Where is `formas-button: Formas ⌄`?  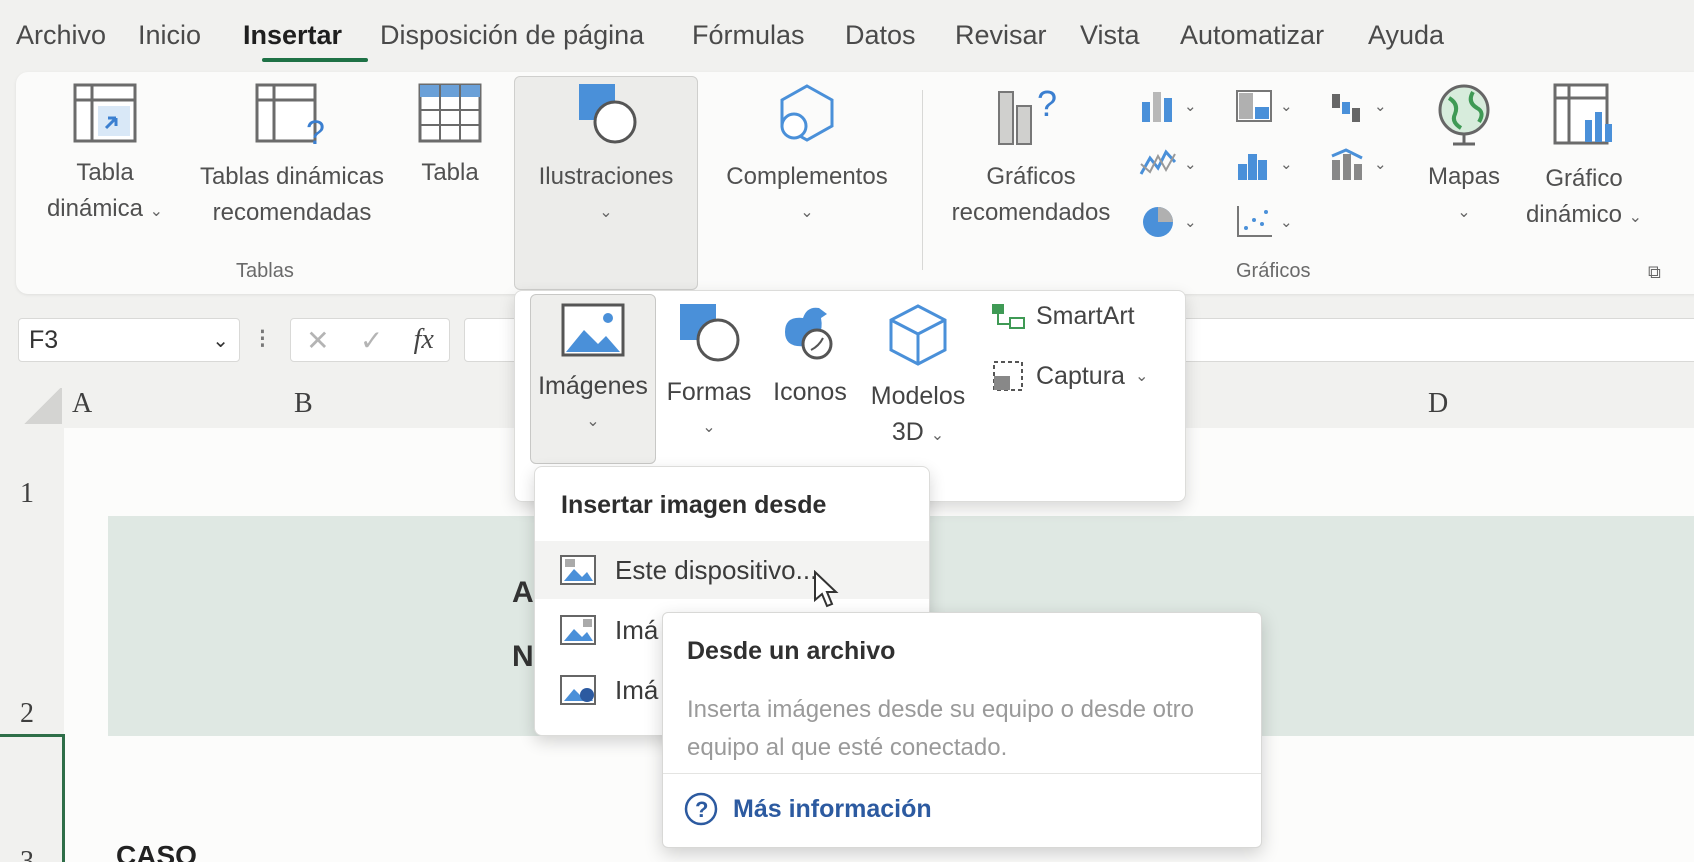 formas-button: Formas ⌄ is located at coordinates (709, 374).